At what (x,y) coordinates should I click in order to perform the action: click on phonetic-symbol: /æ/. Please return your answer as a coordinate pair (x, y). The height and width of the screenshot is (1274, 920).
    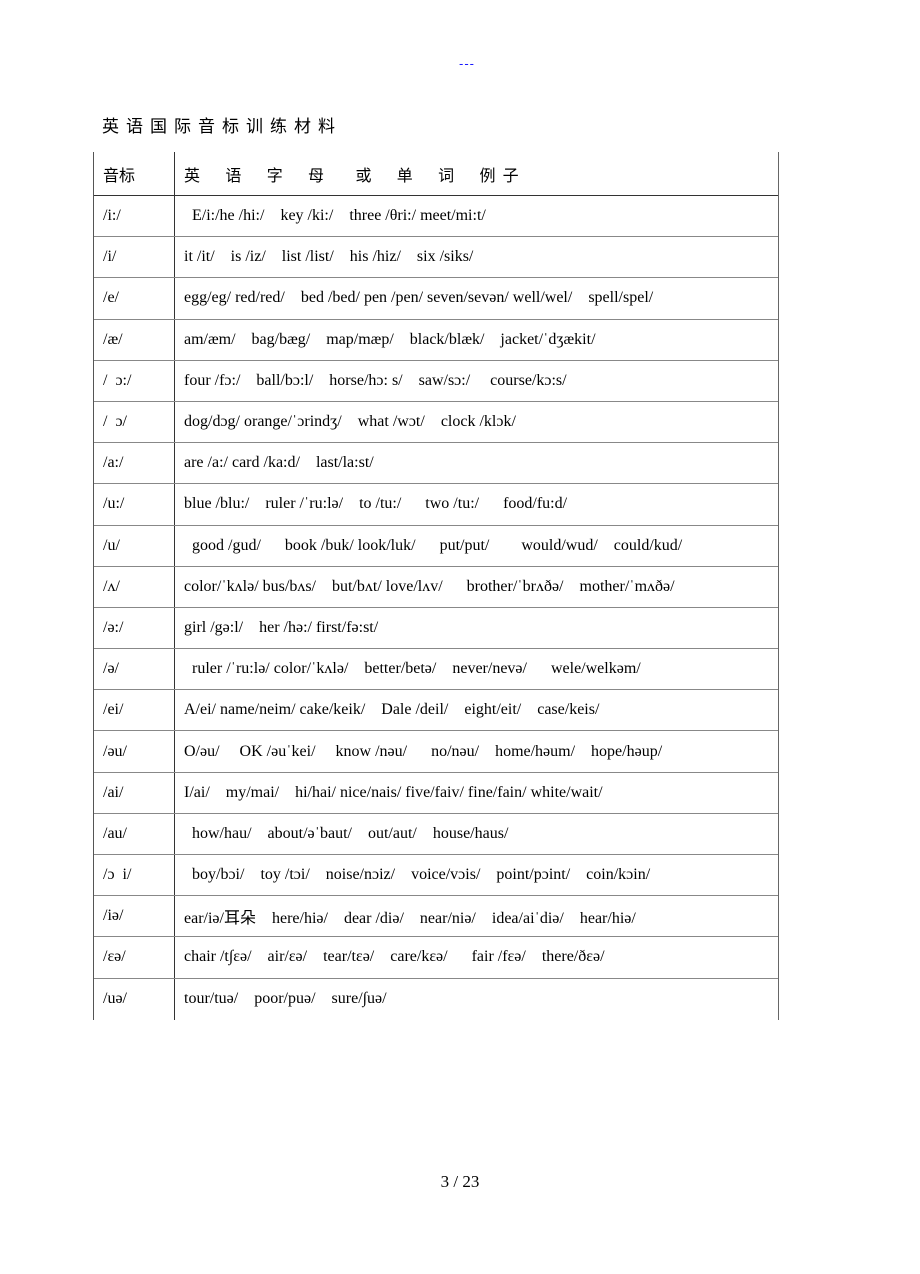
    Looking at the image, I should click on (134, 339).